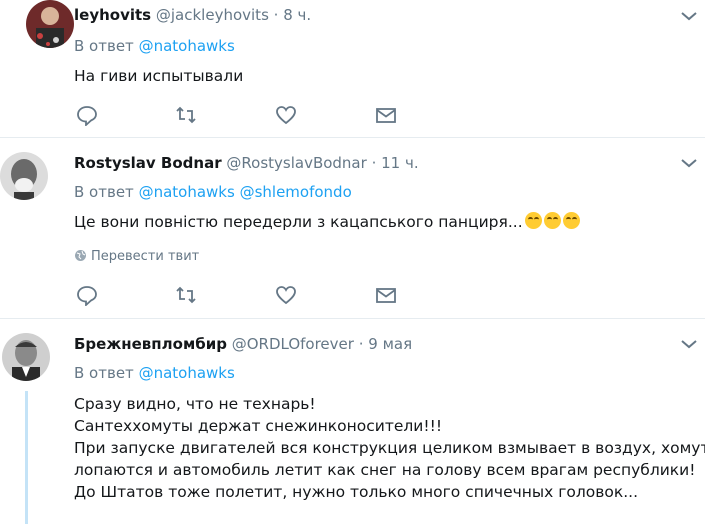 This screenshot has height=524, width=705. Describe the element at coordinates (296, 192) in the screenshot. I see `mention-link: @shlemofondo` at that location.